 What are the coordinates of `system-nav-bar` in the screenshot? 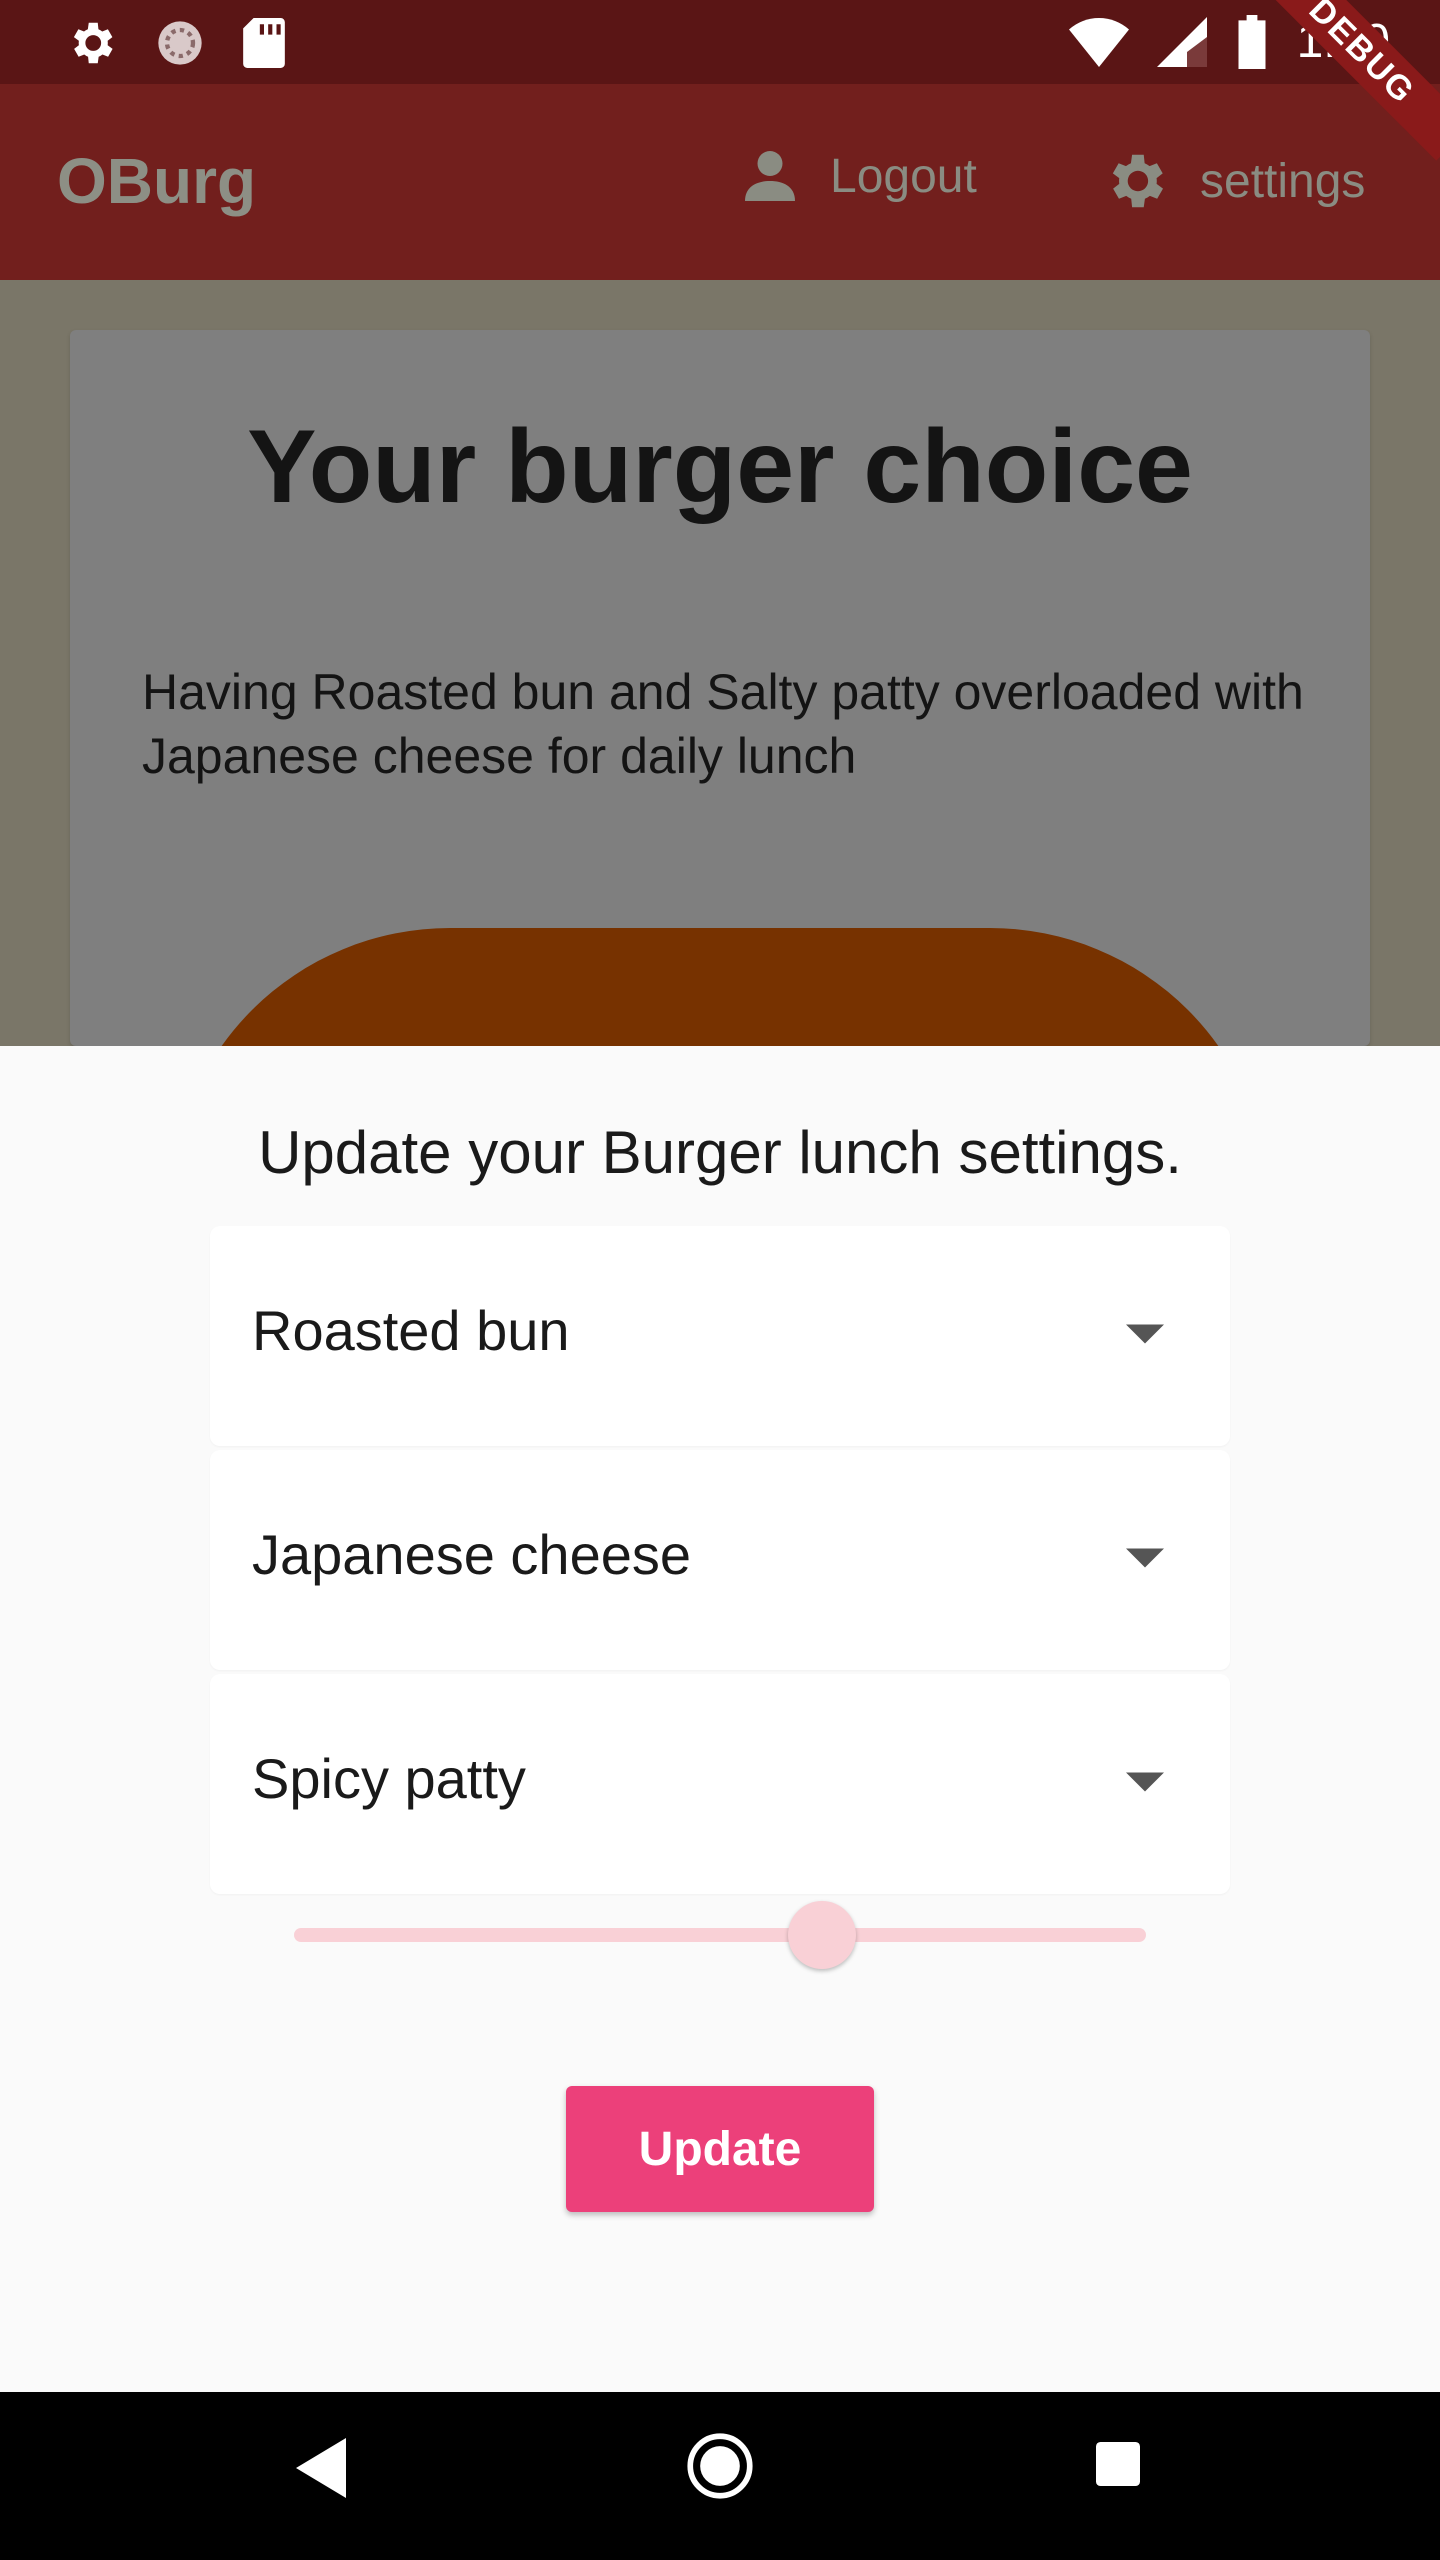 It's located at (720, 2476).